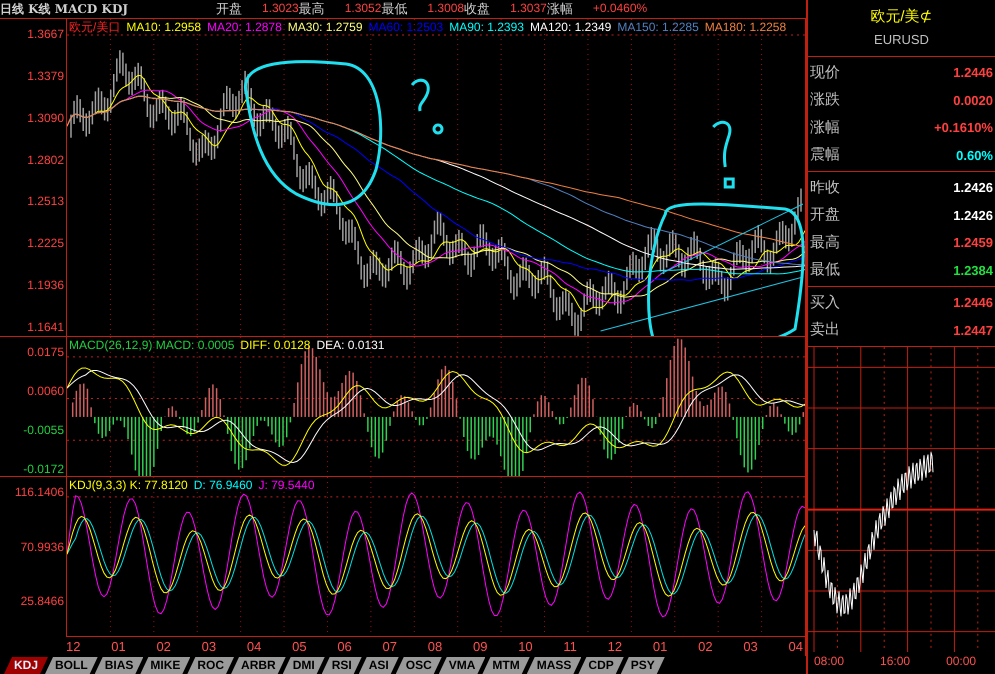  I want to click on instrument-symbol: EURUSD, so click(901, 40).